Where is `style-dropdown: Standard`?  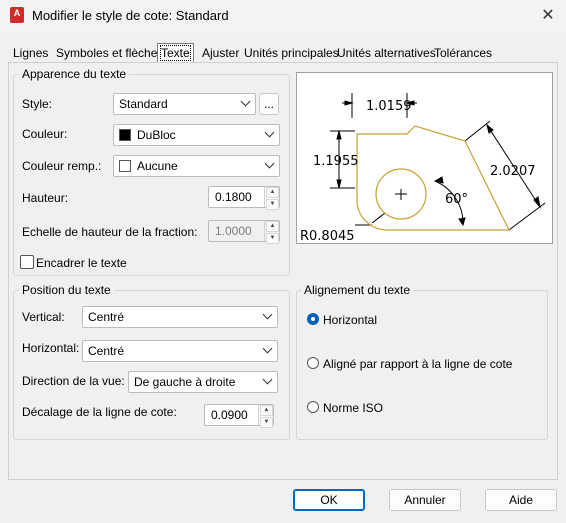
style-dropdown: Standard is located at coordinates (184, 104).